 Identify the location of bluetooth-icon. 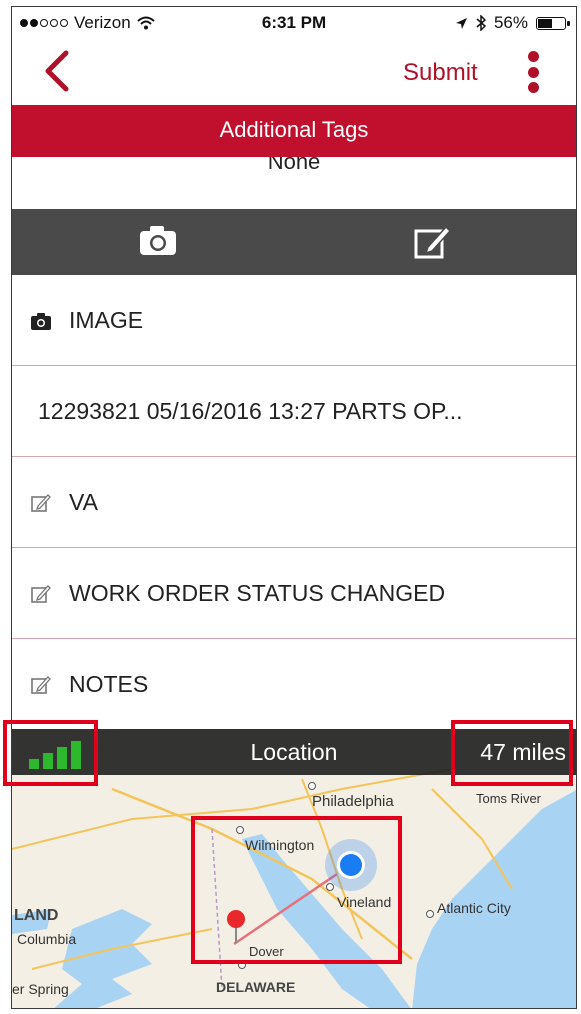
(481, 23).